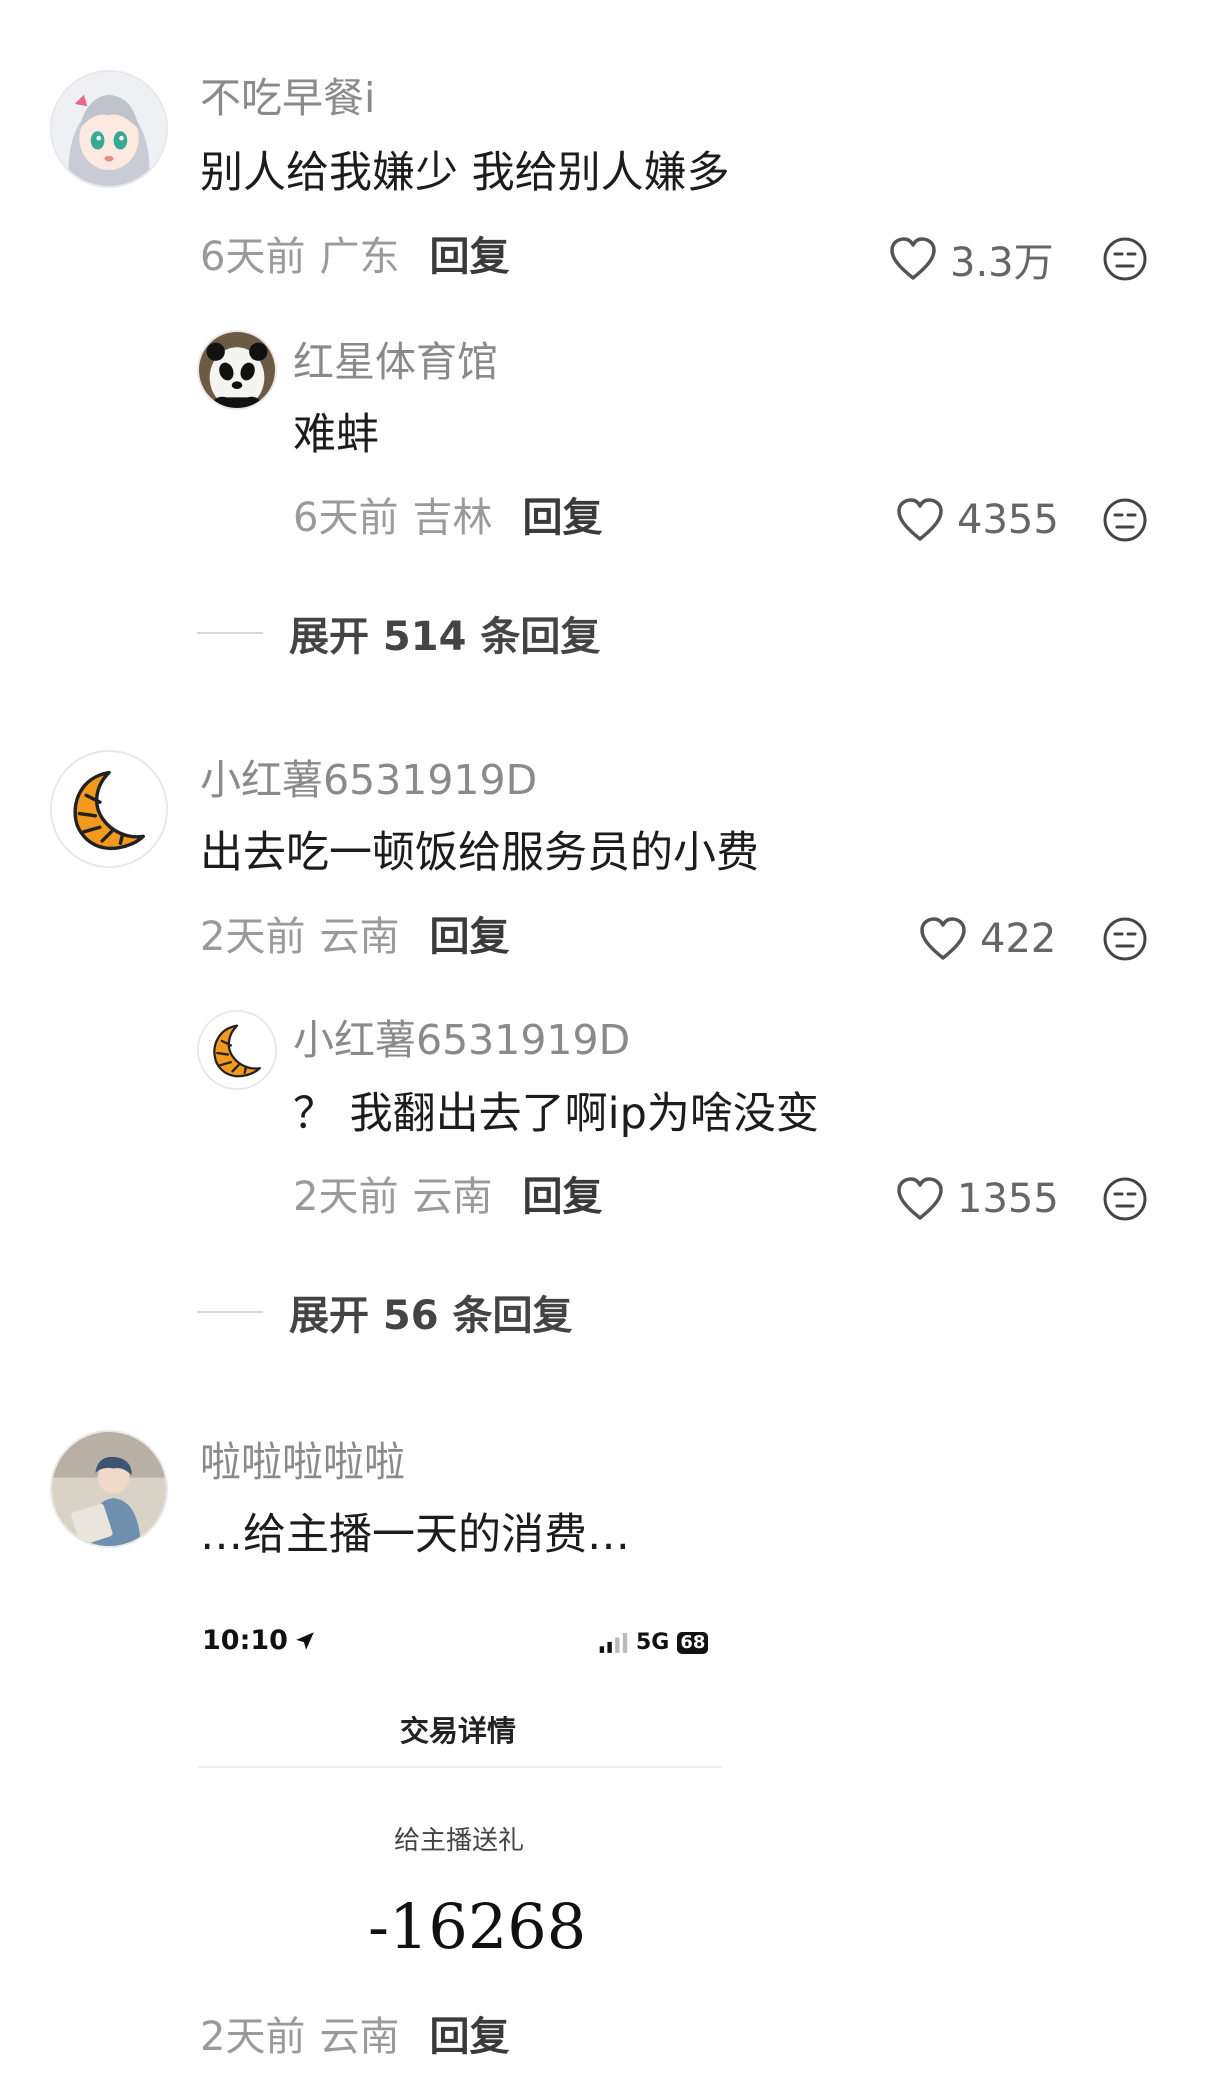 This screenshot has height=2085, width=1216. What do you see at coordinates (479, 853) in the screenshot?
I see `comment-text: 出去吃一顿饭给服务员的小费` at bounding box center [479, 853].